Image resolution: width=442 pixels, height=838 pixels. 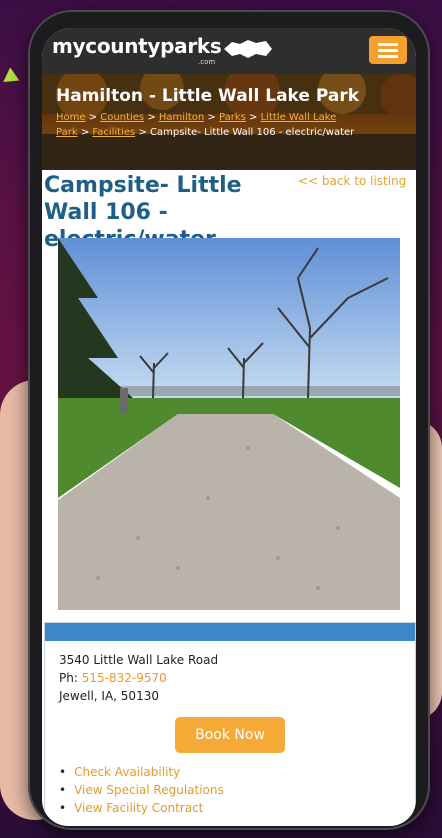 What do you see at coordinates (352, 181) in the screenshot?
I see `back-to-listing-link: << back to listing` at bounding box center [352, 181].